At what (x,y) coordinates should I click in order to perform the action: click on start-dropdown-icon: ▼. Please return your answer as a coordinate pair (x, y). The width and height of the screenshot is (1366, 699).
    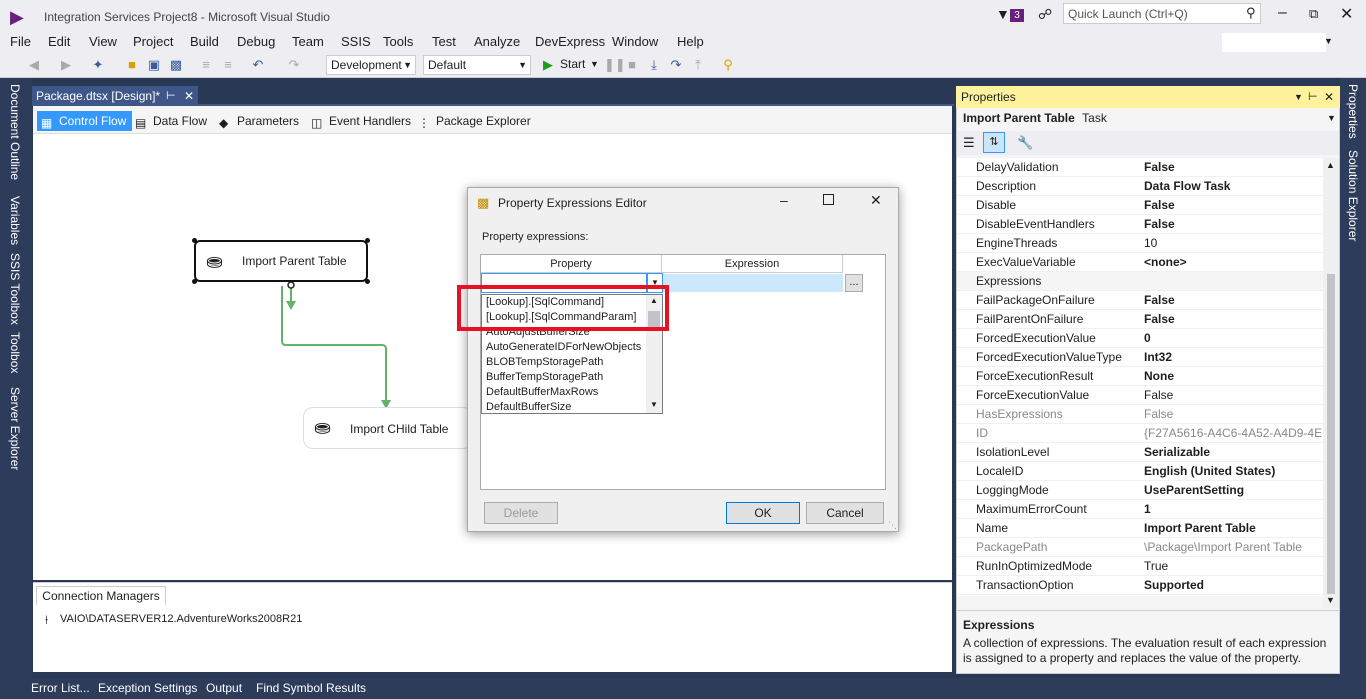
    Looking at the image, I should click on (594, 64).